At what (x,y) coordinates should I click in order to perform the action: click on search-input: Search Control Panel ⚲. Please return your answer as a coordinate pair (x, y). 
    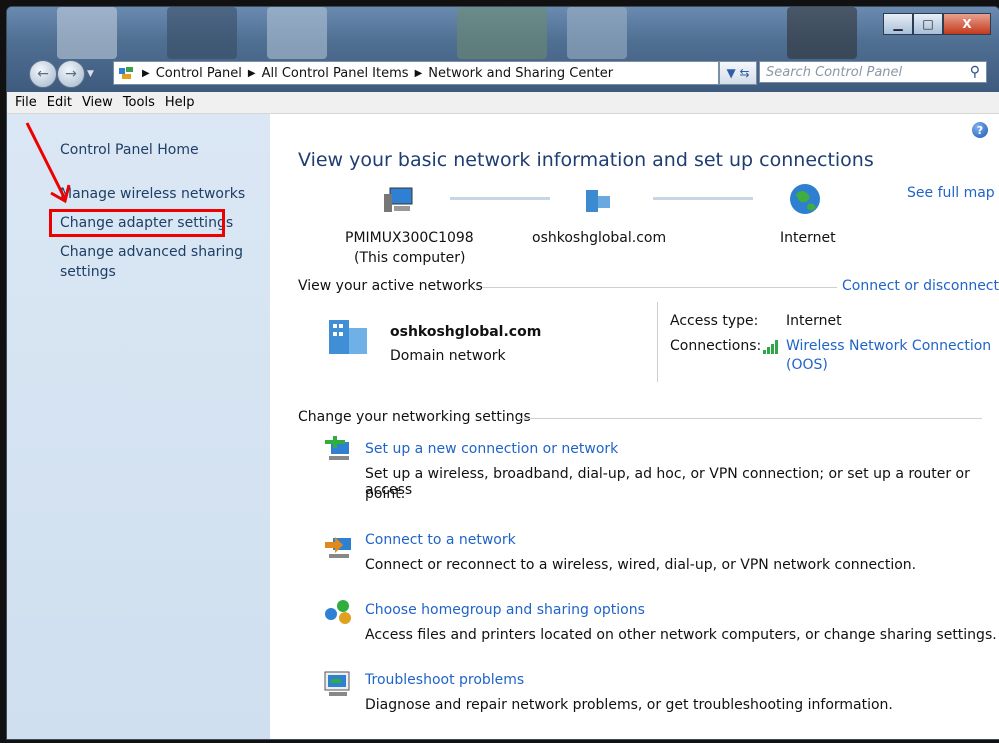
    Looking at the image, I should click on (873, 72).